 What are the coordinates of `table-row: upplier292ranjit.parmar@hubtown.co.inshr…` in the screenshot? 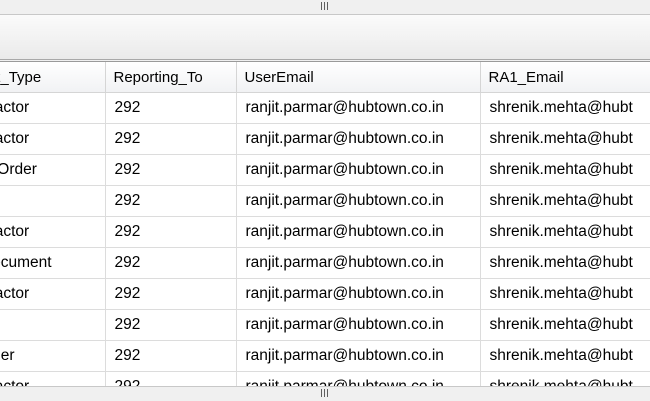 It's located at (325, 356).